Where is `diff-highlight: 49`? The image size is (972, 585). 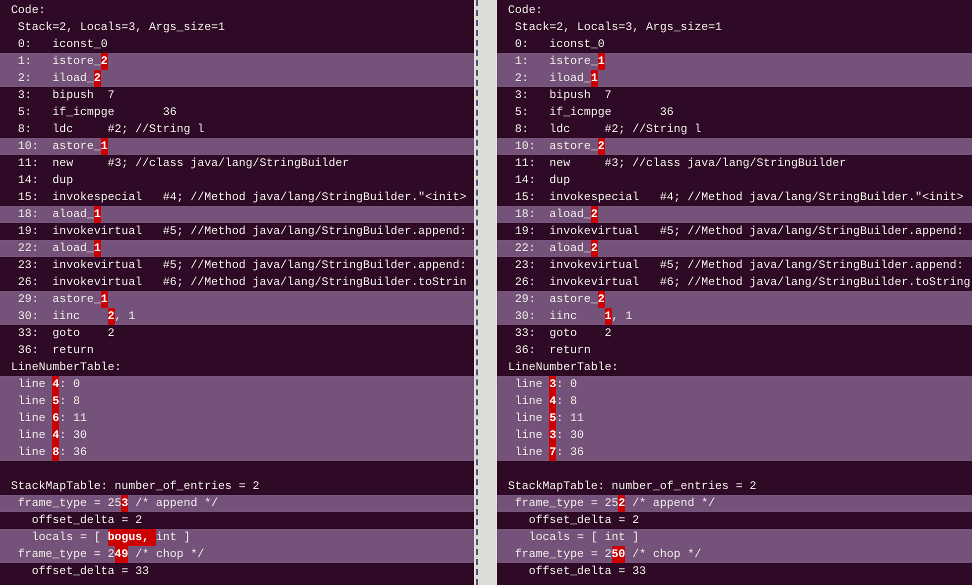 diff-highlight: 49 is located at coordinates (121, 554).